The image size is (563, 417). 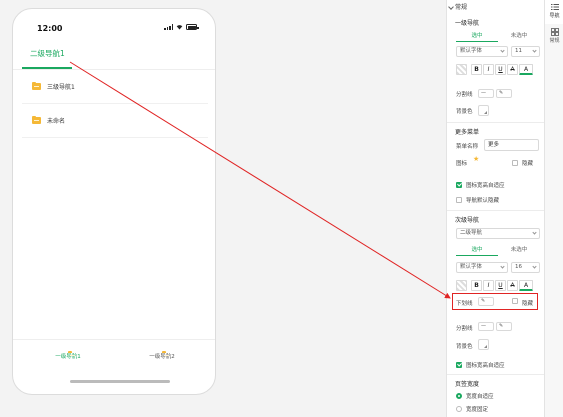 I want to click on list-icon, so click(x=554, y=7).